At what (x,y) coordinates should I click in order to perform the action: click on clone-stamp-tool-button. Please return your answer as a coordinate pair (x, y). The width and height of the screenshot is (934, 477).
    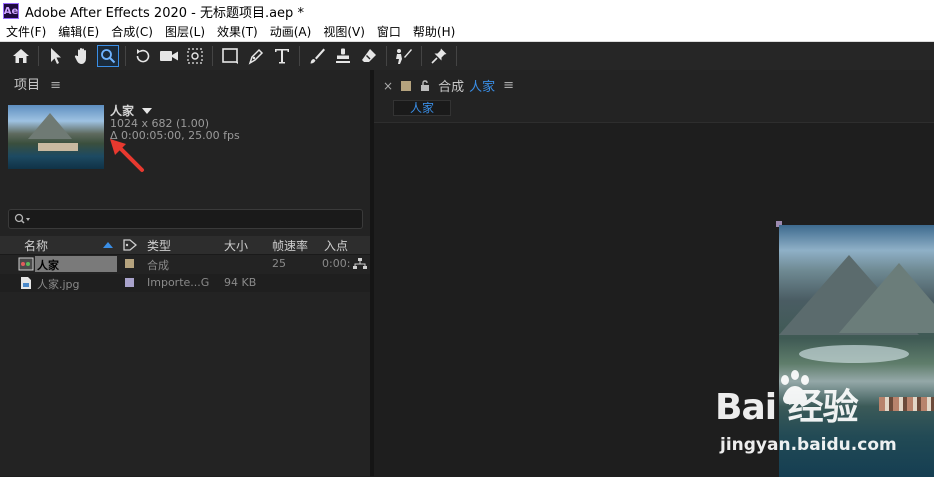
    Looking at the image, I should click on (343, 56).